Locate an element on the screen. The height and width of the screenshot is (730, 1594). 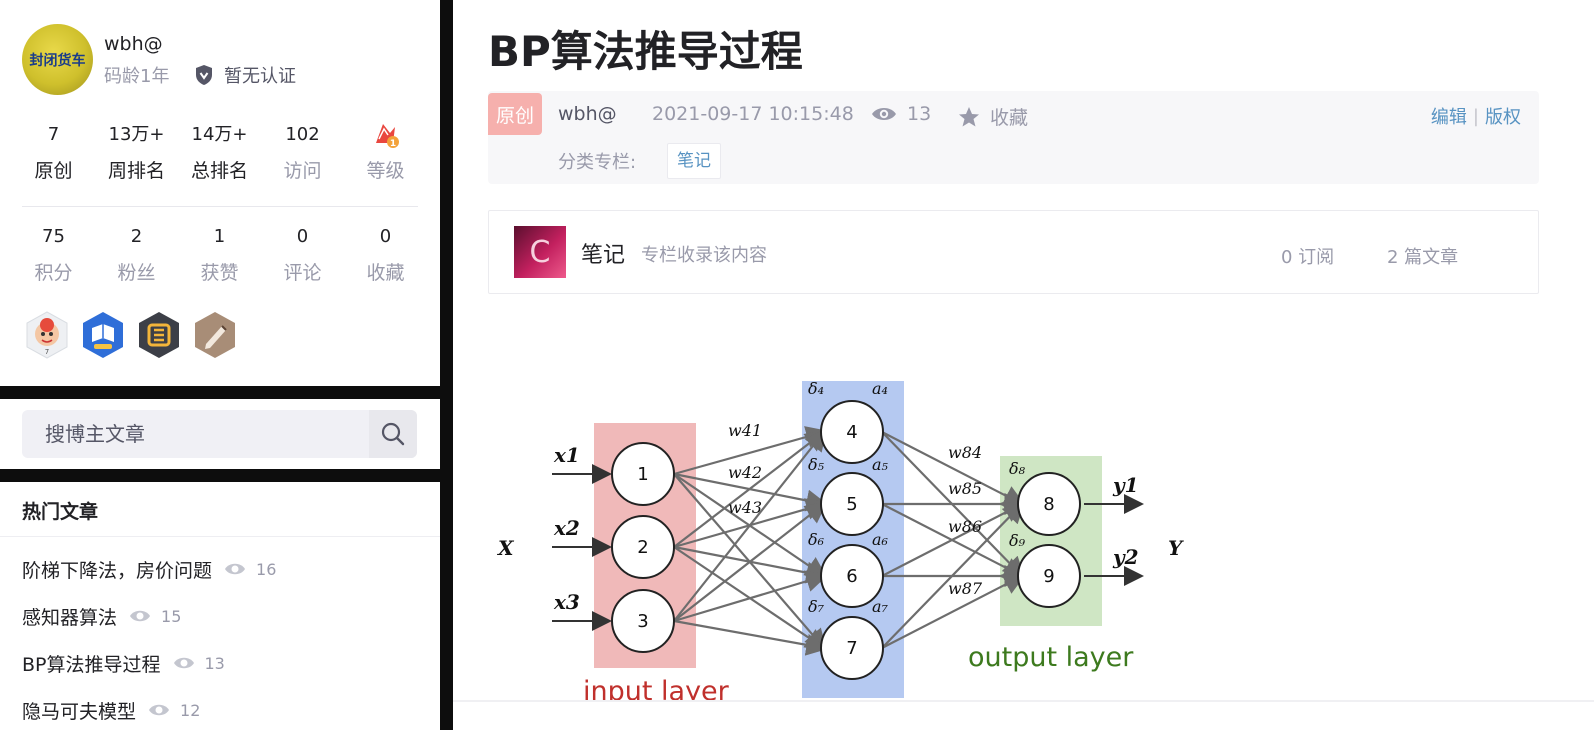
label-x3: x3 is located at coordinates (566, 602).